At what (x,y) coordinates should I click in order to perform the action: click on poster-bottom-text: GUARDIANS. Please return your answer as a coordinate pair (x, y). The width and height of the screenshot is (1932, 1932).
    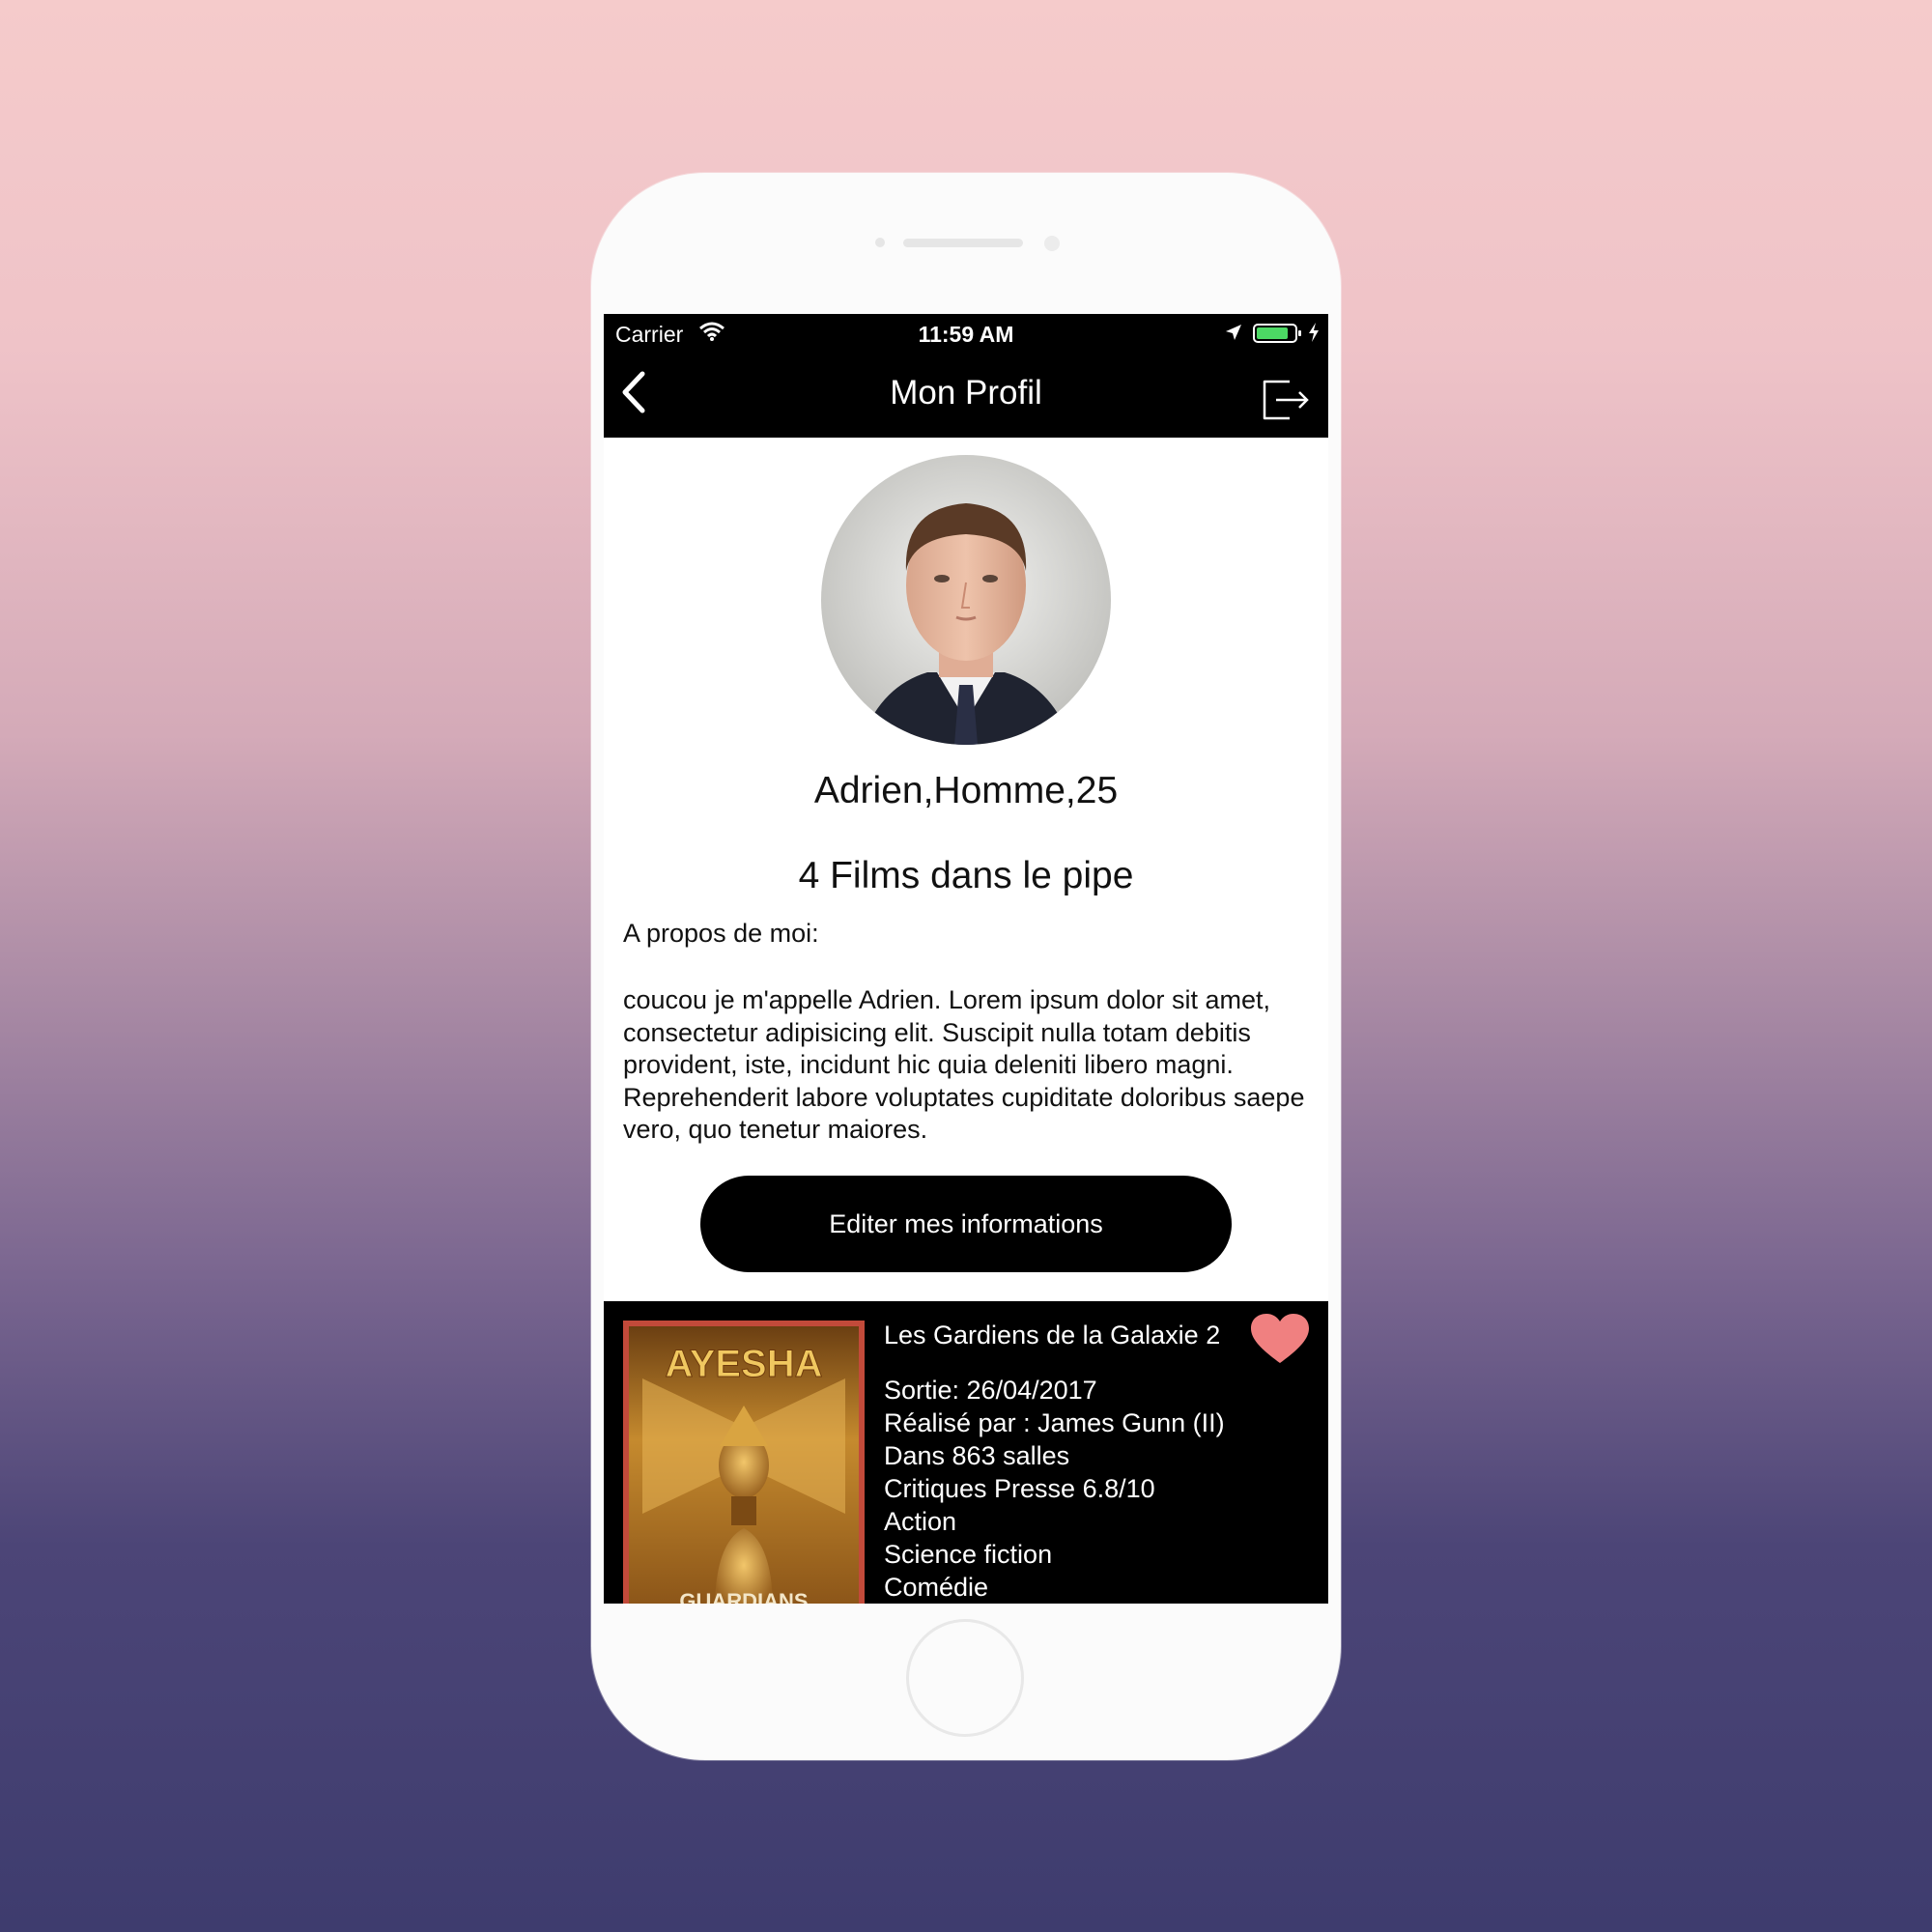
    Looking at the image, I should click on (743, 1596).